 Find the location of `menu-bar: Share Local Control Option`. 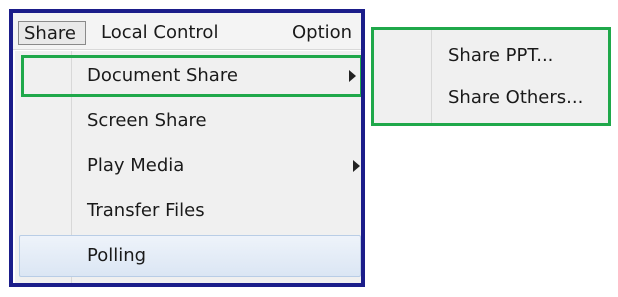

menu-bar: Share Local Control Option is located at coordinates (187, 31).